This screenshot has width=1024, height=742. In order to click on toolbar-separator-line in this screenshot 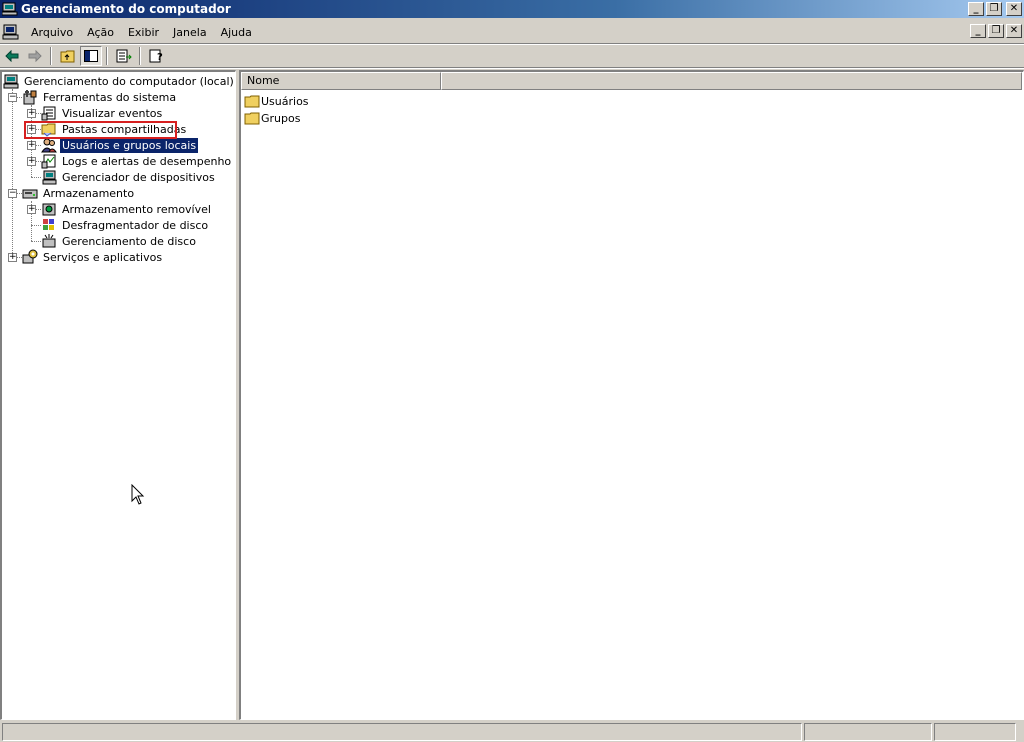, I will do `click(512, 68)`.